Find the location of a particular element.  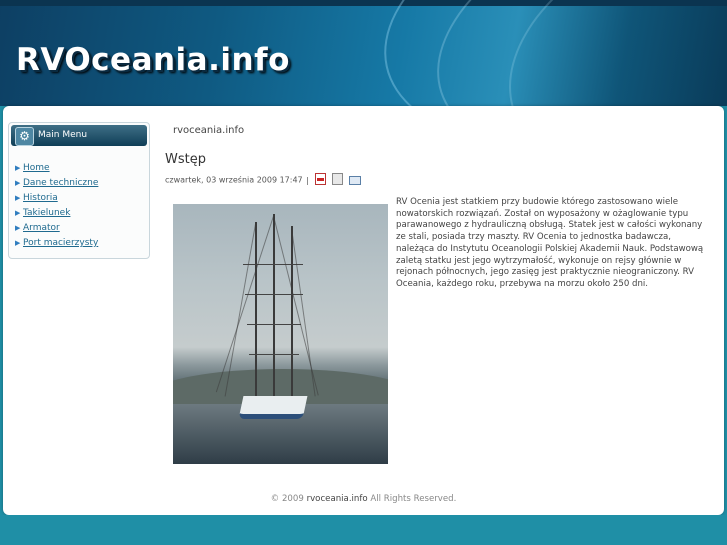

email-icon is located at coordinates (354, 180).